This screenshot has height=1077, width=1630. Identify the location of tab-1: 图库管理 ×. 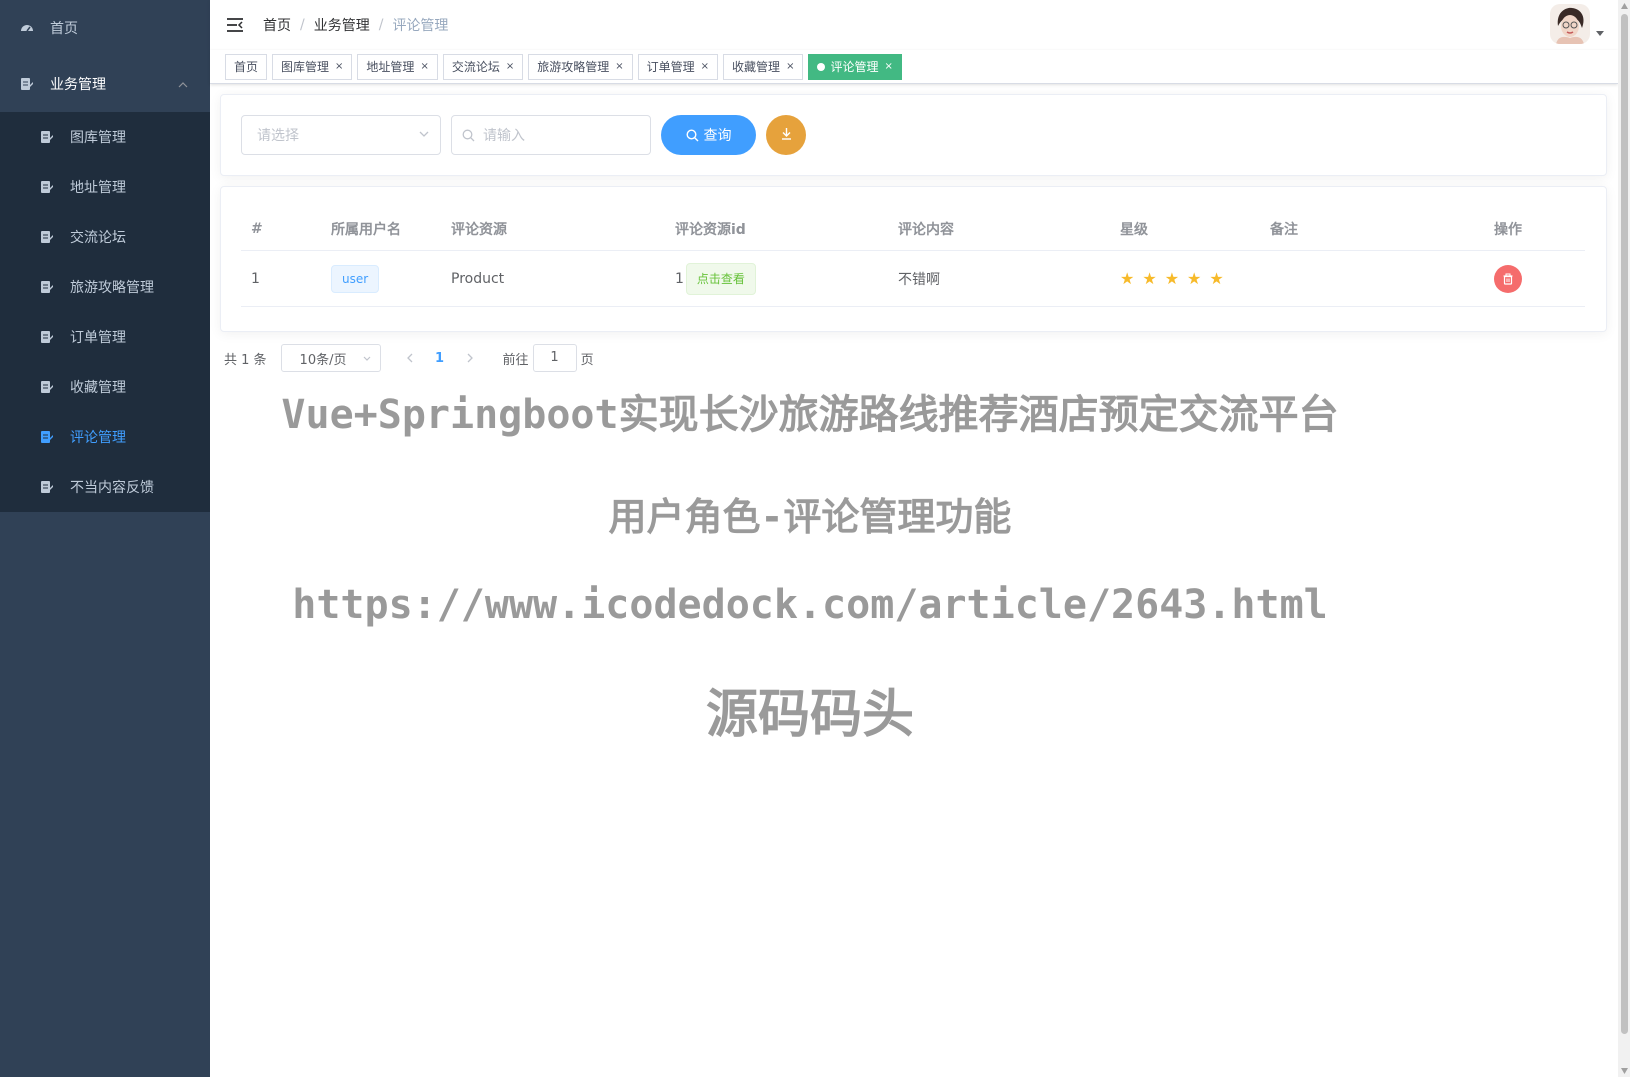
(312, 66).